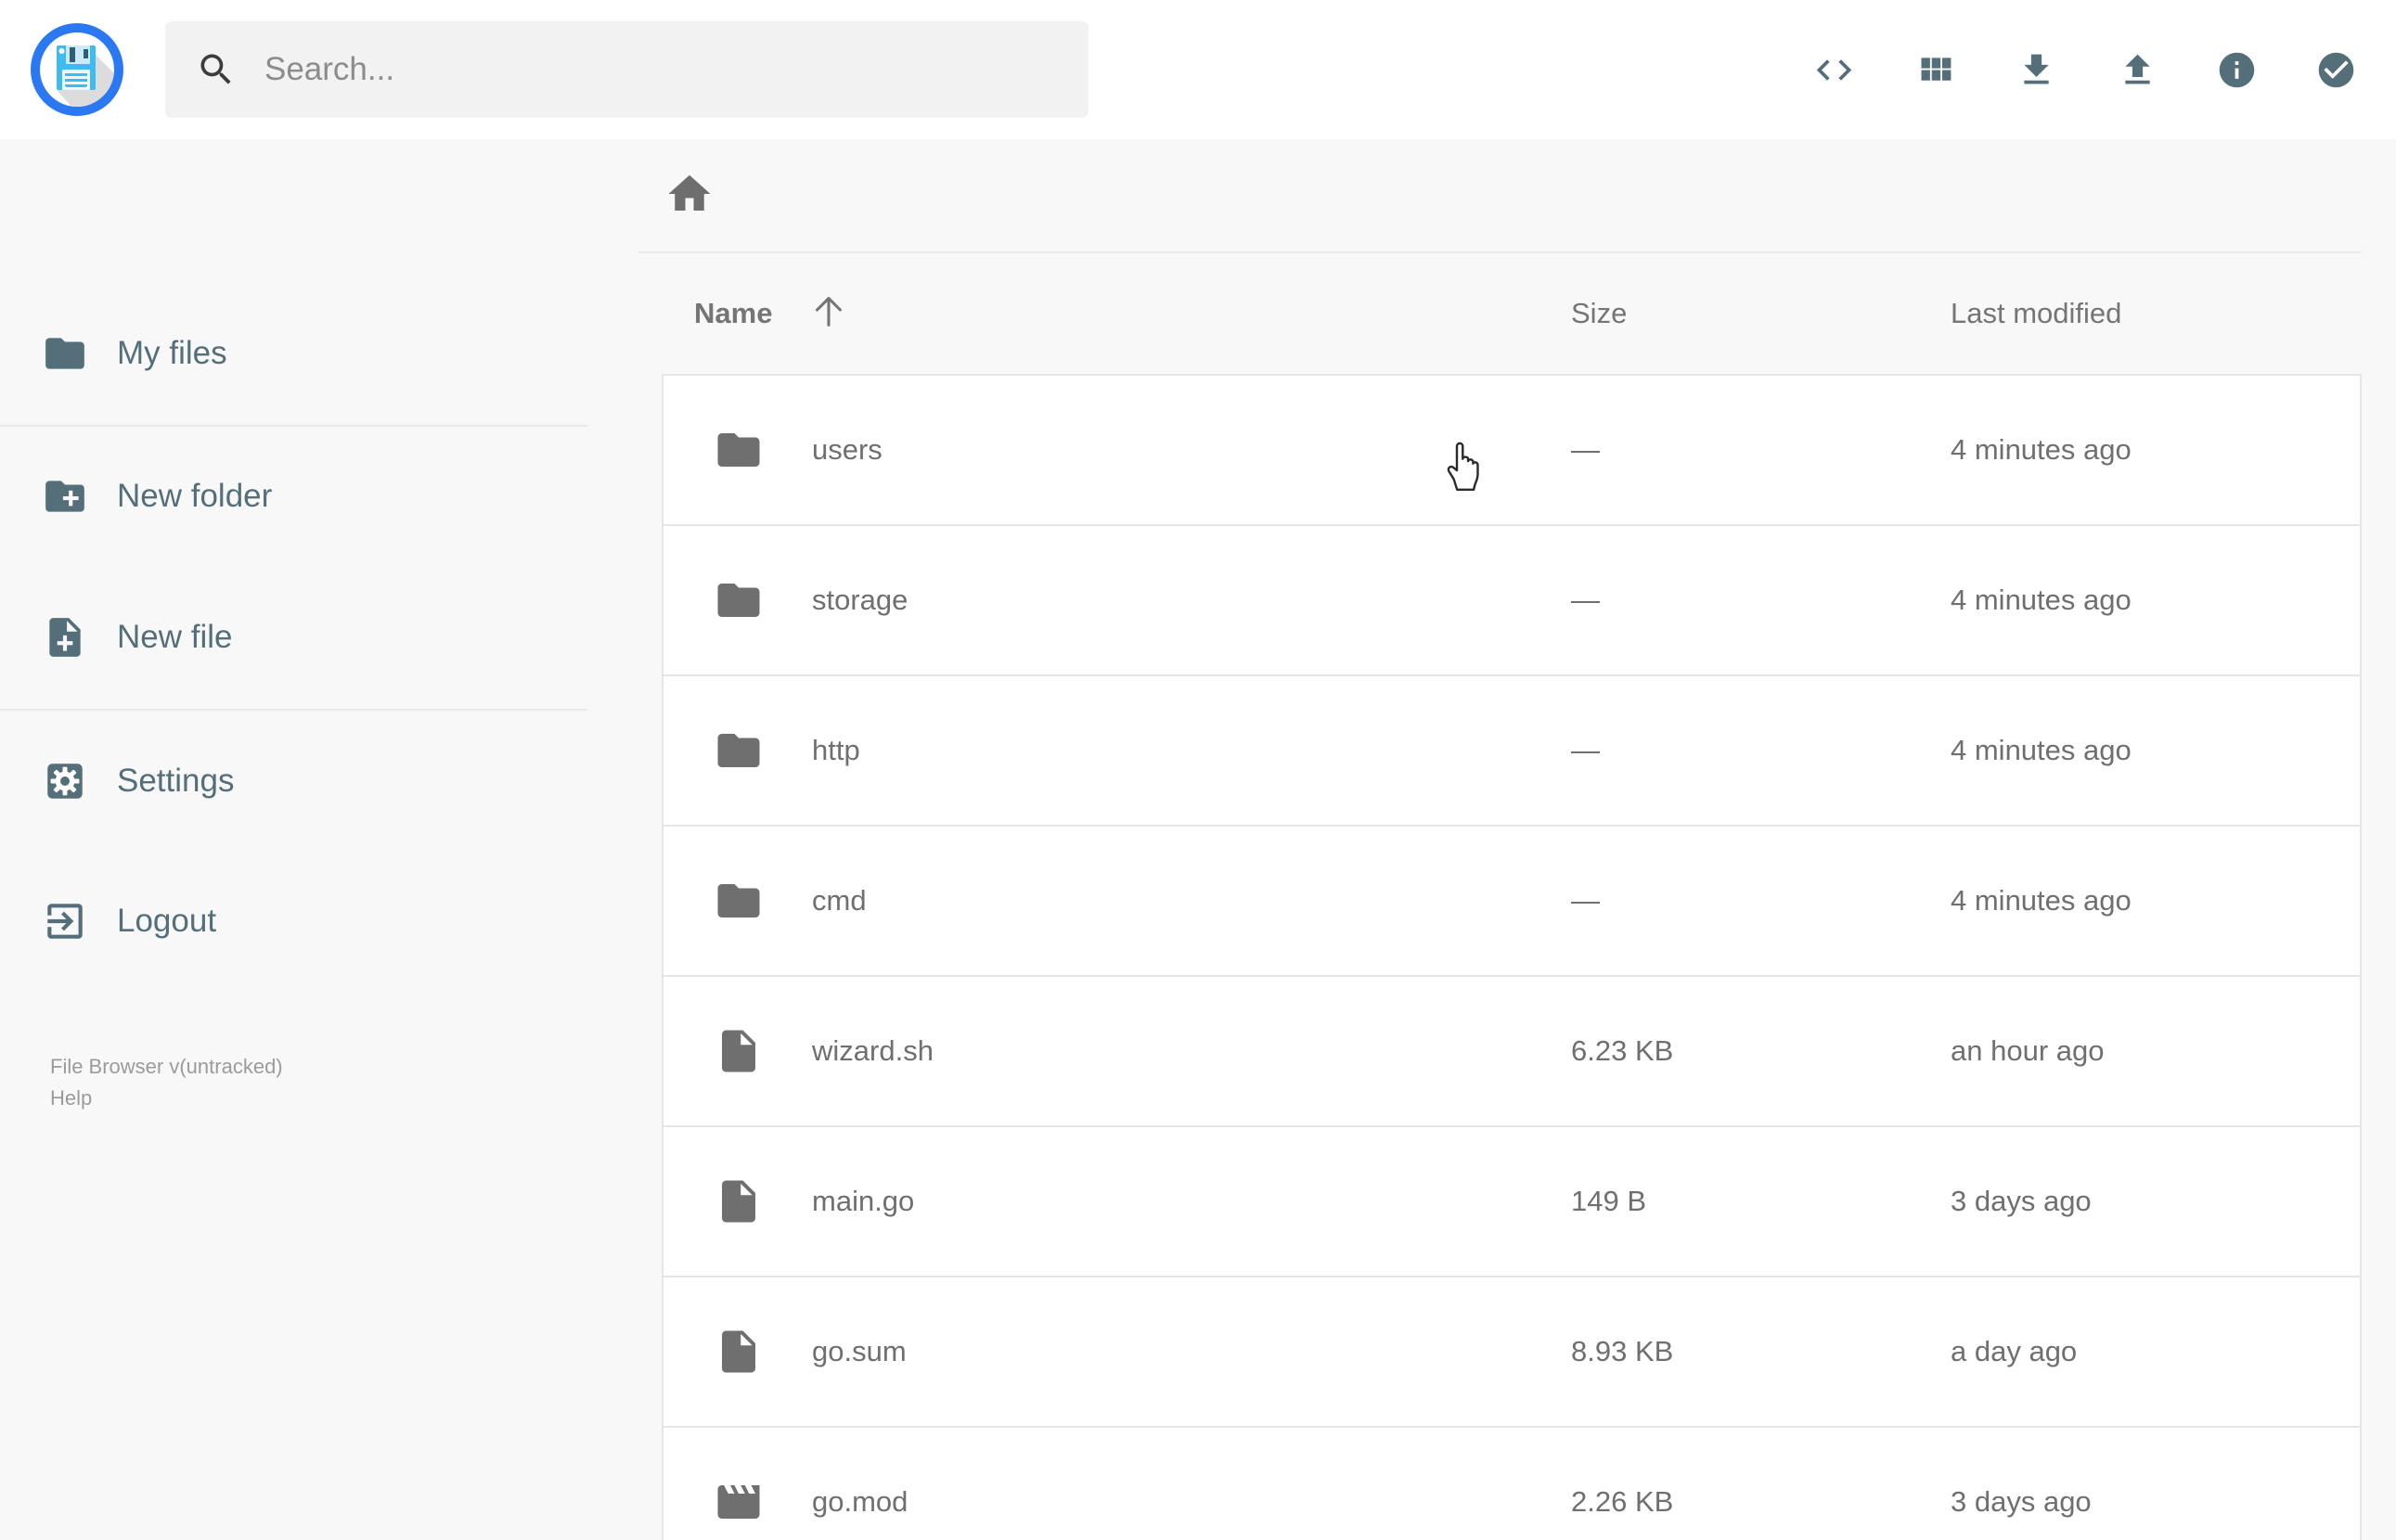 Image resolution: width=2396 pixels, height=1540 pixels. What do you see at coordinates (1511, 1052) in the screenshot?
I see `listing-row-wizard.sh: wizard.sh 6.23 KB an hour ago` at bounding box center [1511, 1052].